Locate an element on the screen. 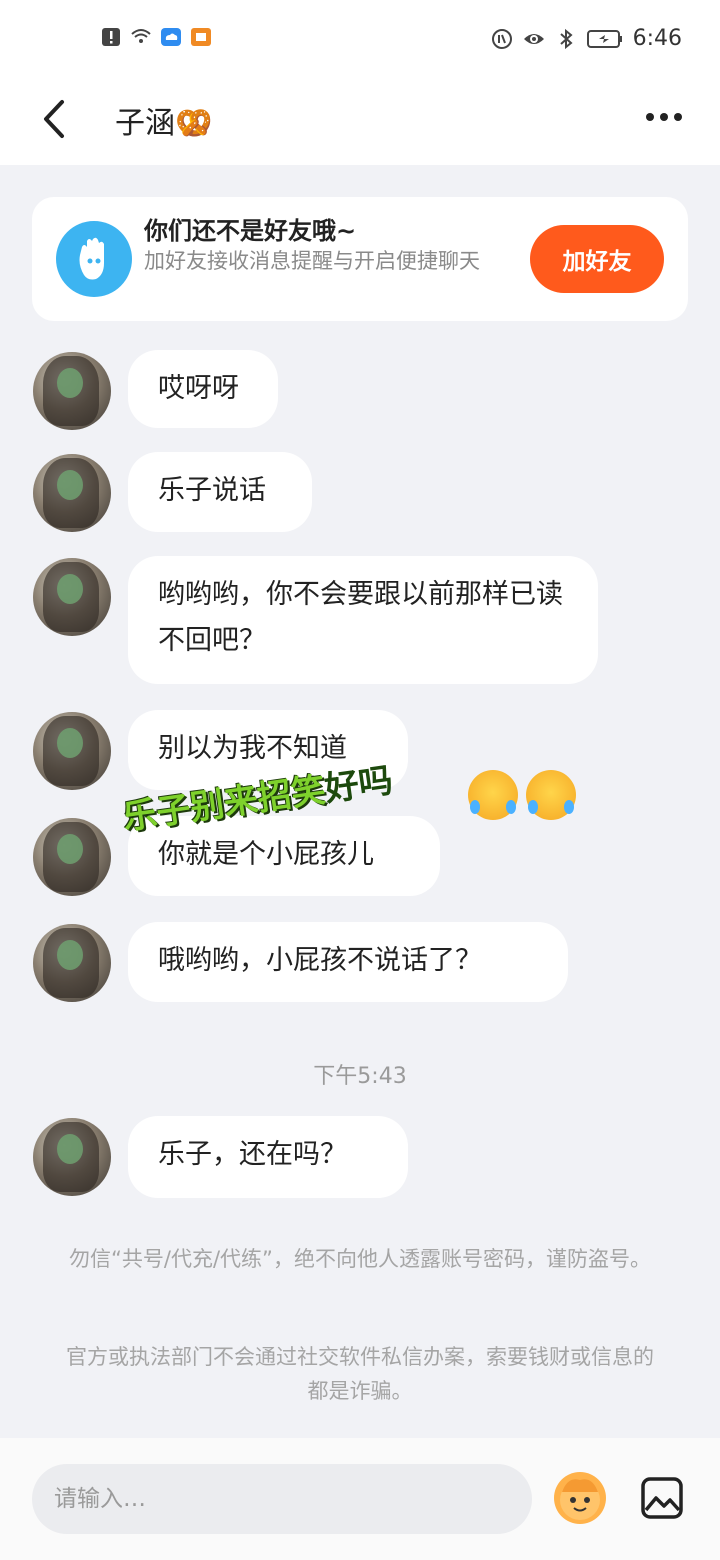 This screenshot has width=720, height=1560. add-friend-button: 加好友 is located at coordinates (597, 259).